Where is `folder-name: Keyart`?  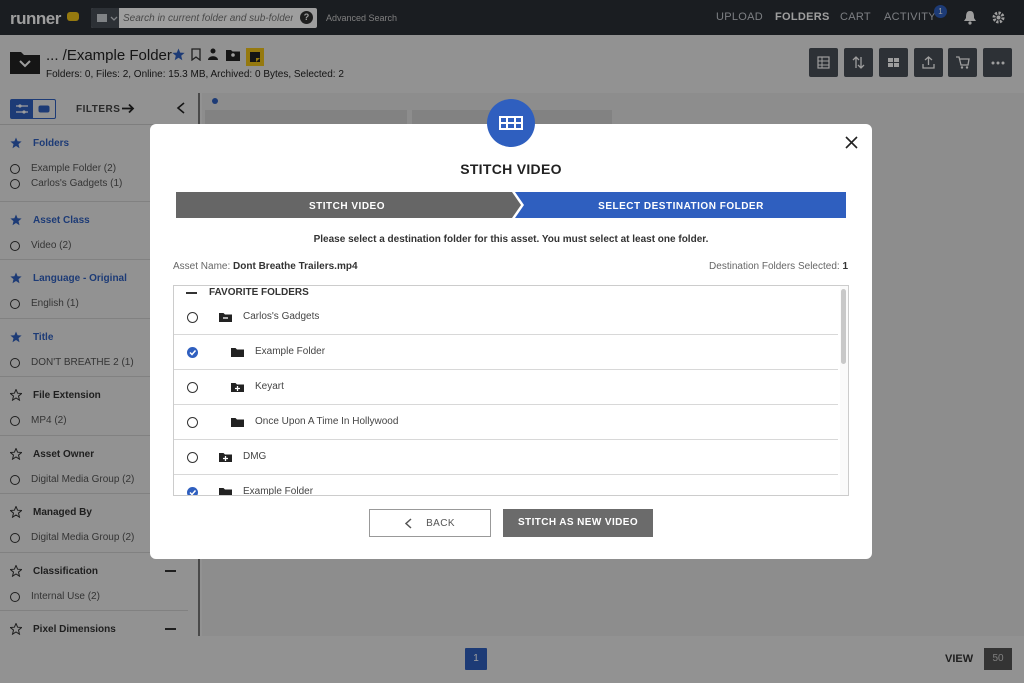
folder-name: Keyart is located at coordinates (269, 386).